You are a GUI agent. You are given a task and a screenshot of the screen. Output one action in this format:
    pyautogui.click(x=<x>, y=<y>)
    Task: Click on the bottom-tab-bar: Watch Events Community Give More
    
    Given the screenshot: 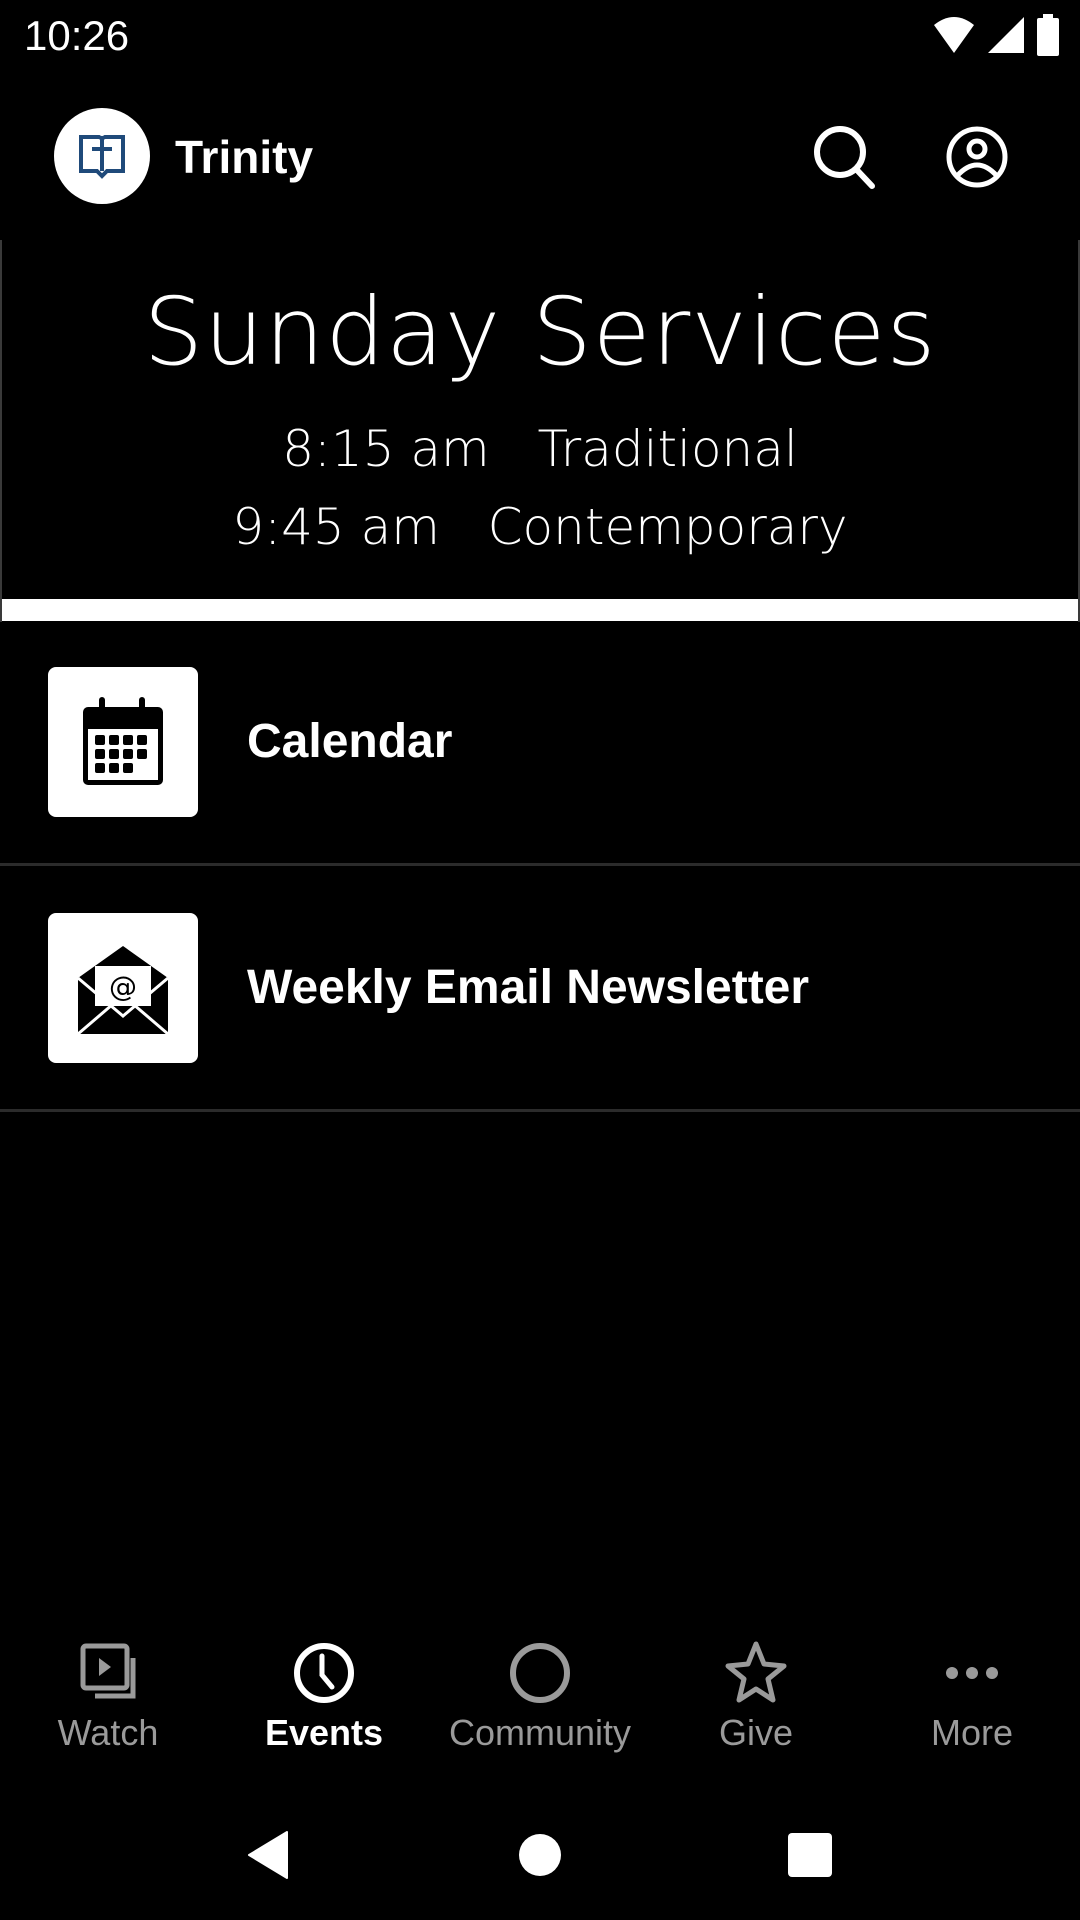 What is the action you would take?
    pyautogui.click(x=540, y=1695)
    